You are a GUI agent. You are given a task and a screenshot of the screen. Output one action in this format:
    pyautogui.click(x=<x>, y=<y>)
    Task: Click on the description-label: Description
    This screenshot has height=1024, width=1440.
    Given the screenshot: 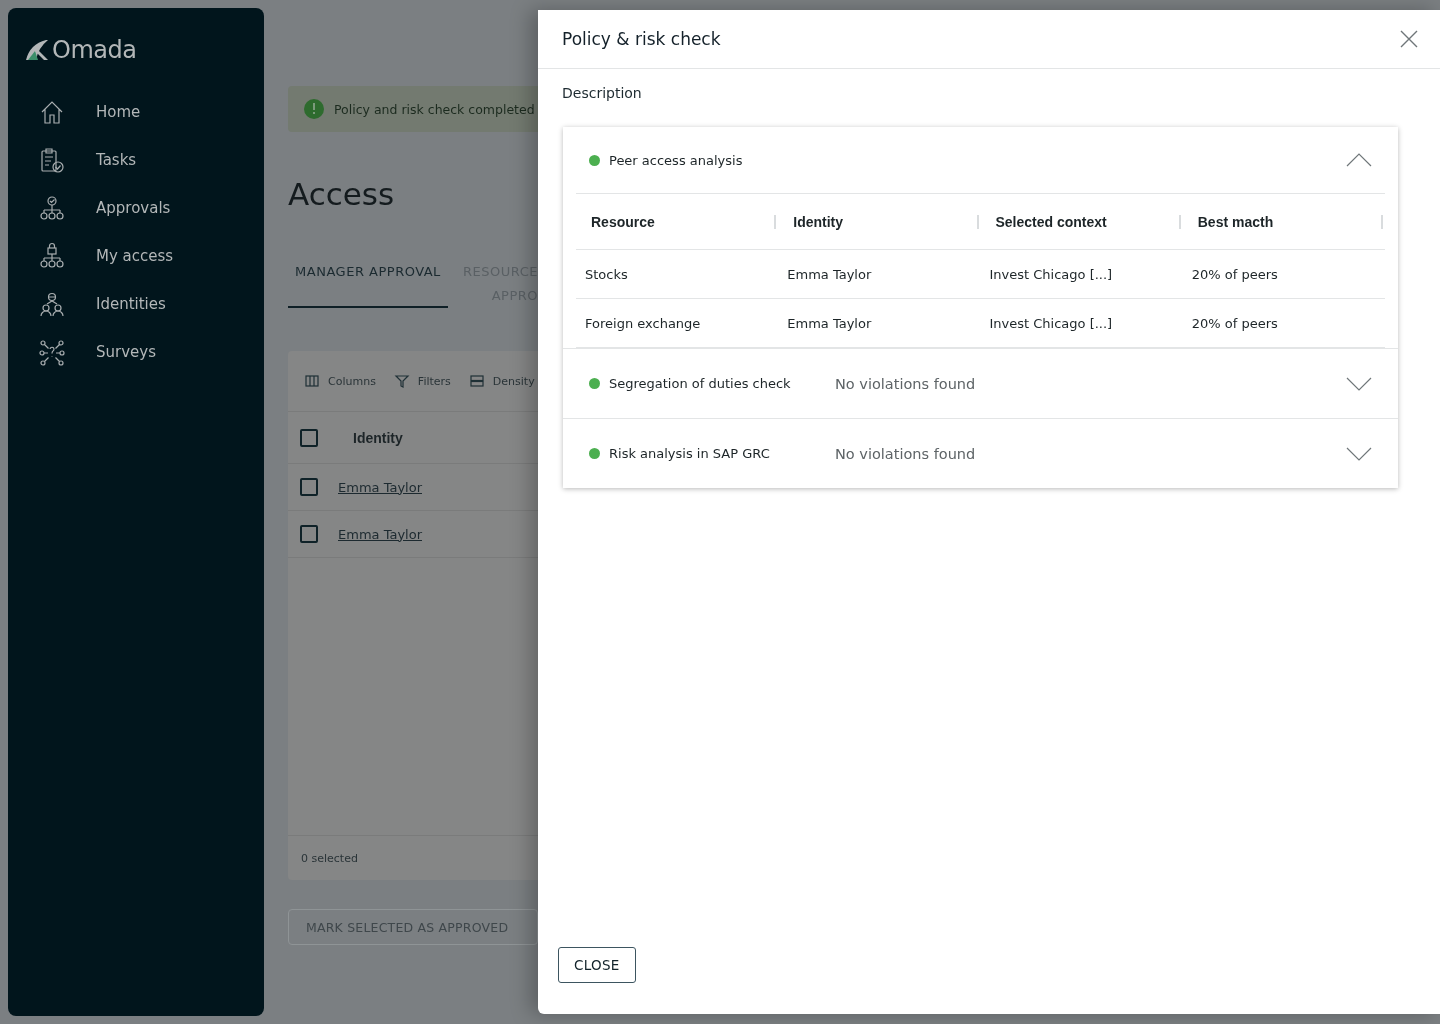 What is the action you would take?
    pyautogui.click(x=602, y=93)
    